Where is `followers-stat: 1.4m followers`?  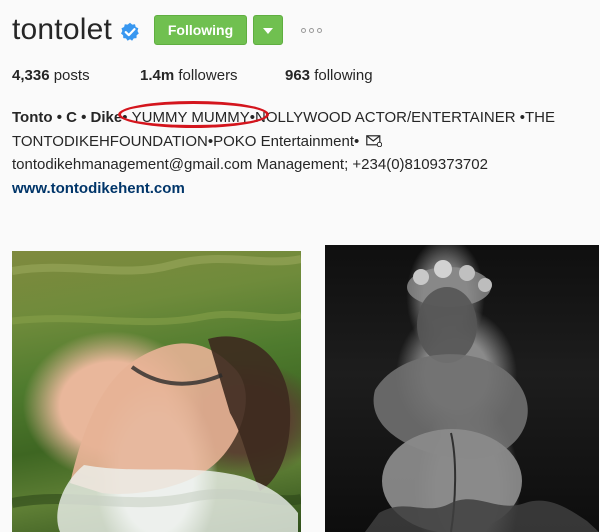 followers-stat: 1.4m followers is located at coordinates (212, 75).